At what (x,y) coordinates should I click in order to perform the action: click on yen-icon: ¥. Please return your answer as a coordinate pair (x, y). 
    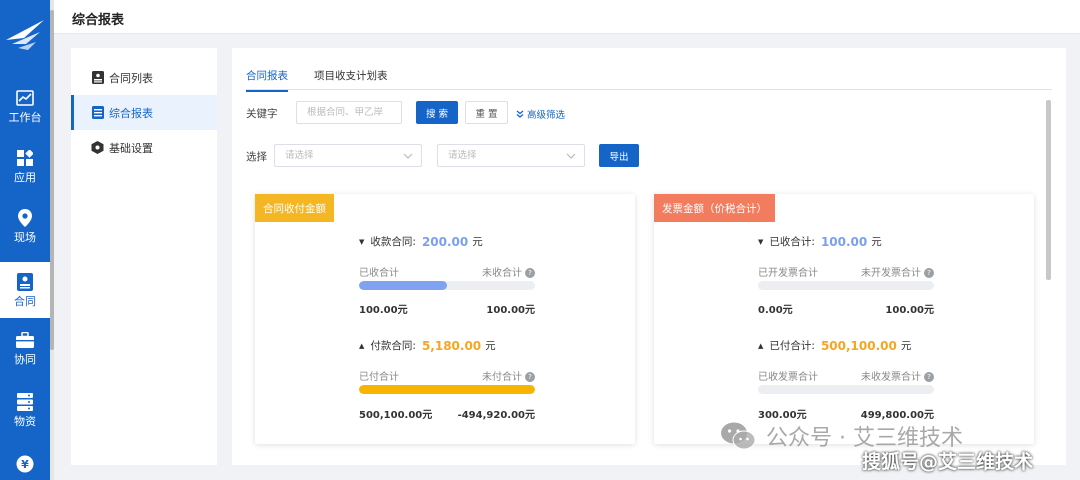
    Looking at the image, I should click on (25, 464).